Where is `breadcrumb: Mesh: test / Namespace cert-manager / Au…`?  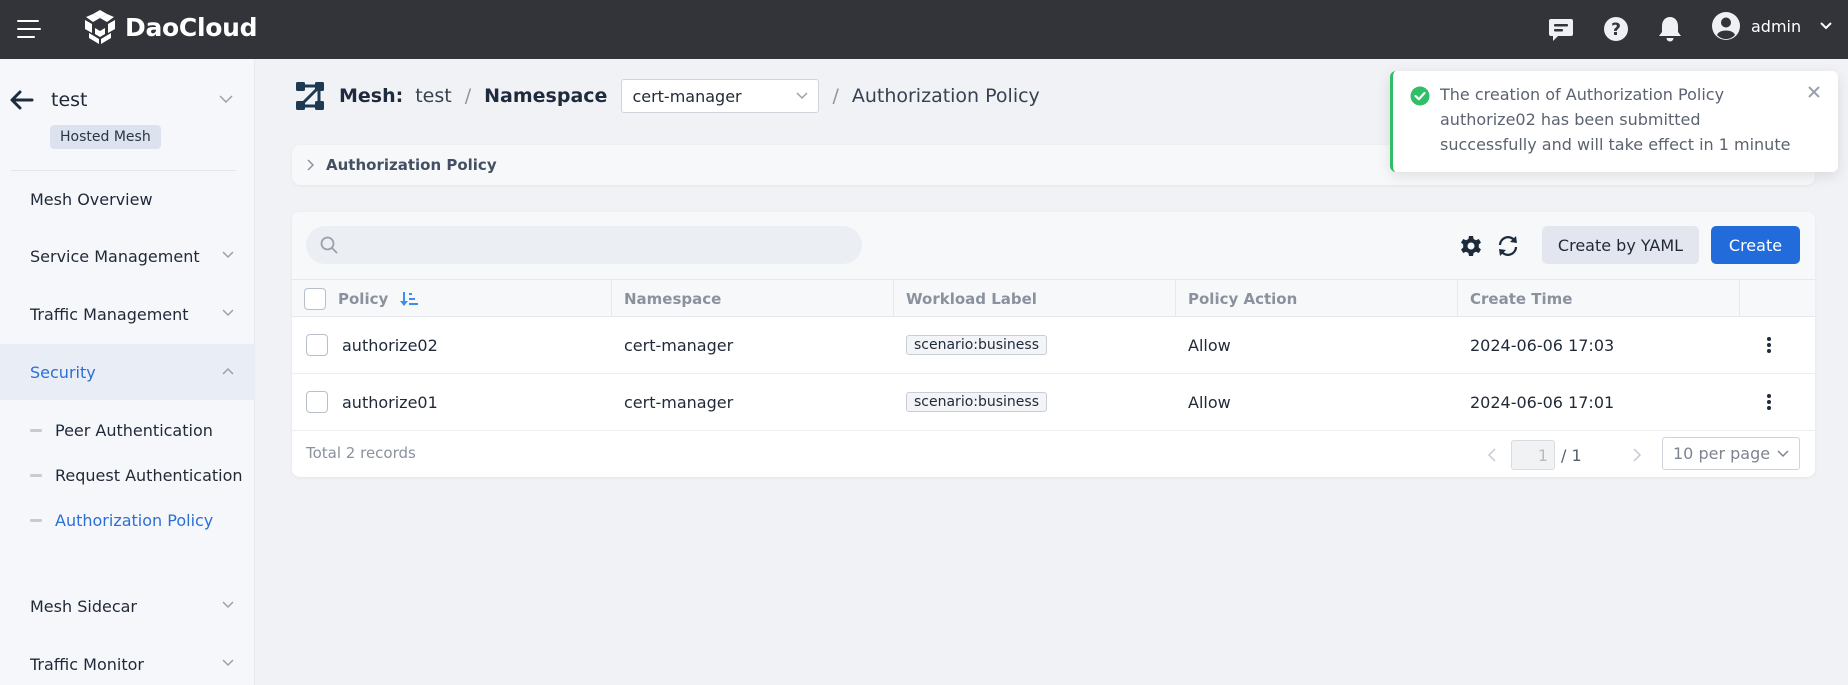 breadcrumb: Mesh: test / Namespace cert-manager / Au… is located at coordinates (667, 96).